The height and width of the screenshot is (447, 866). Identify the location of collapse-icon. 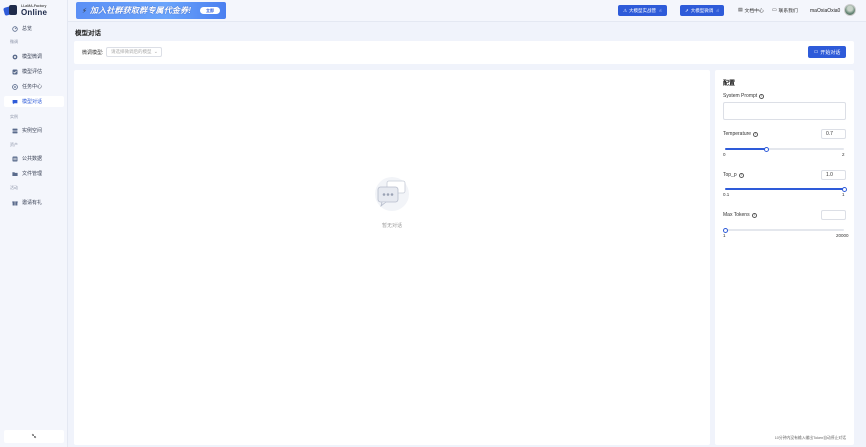
(34, 437).